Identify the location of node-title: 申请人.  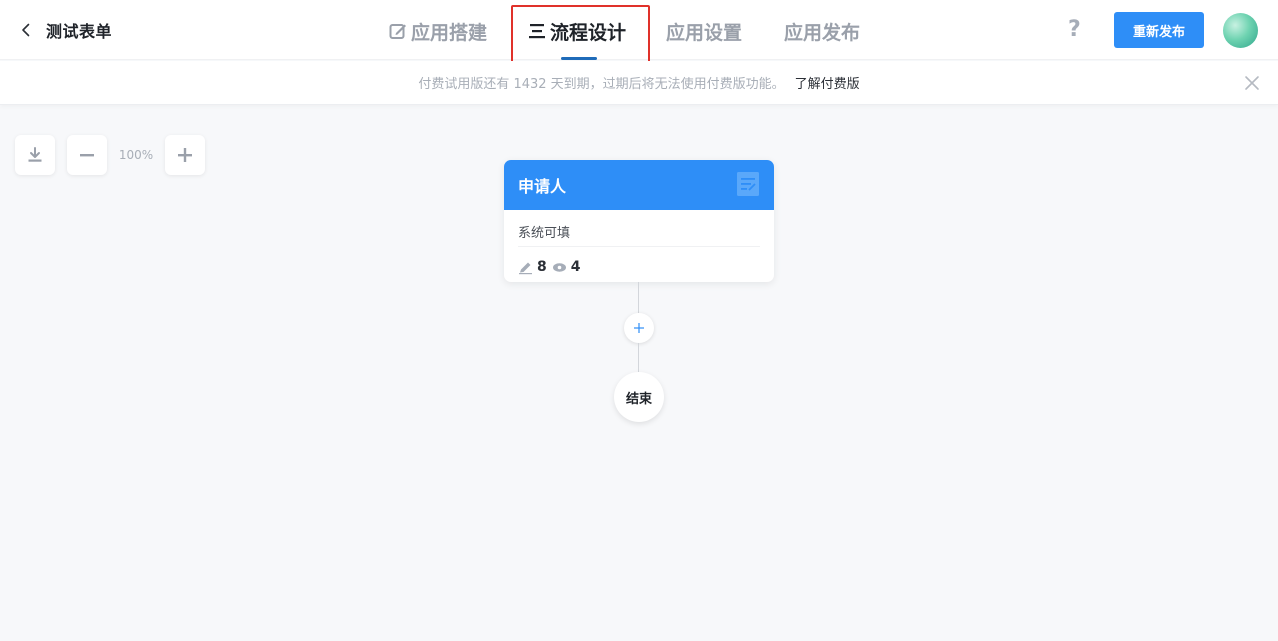
(542, 186).